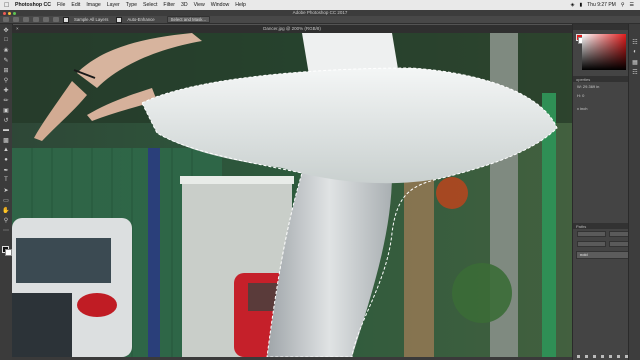 The height and width of the screenshot is (360, 640). Describe the element at coordinates (66, 19) in the screenshot. I see `sample-all-layers-checkbox` at that location.